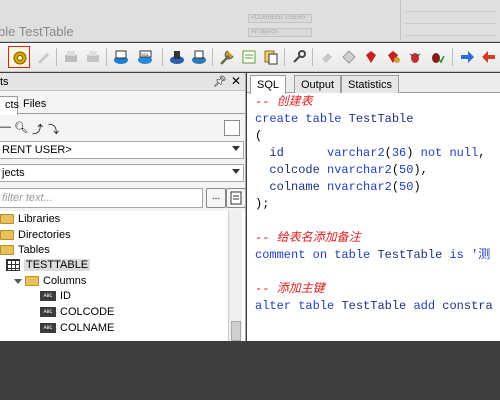 The image size is (500, 400). I want to click on main-toolbar: SQL, so click(250, 57).